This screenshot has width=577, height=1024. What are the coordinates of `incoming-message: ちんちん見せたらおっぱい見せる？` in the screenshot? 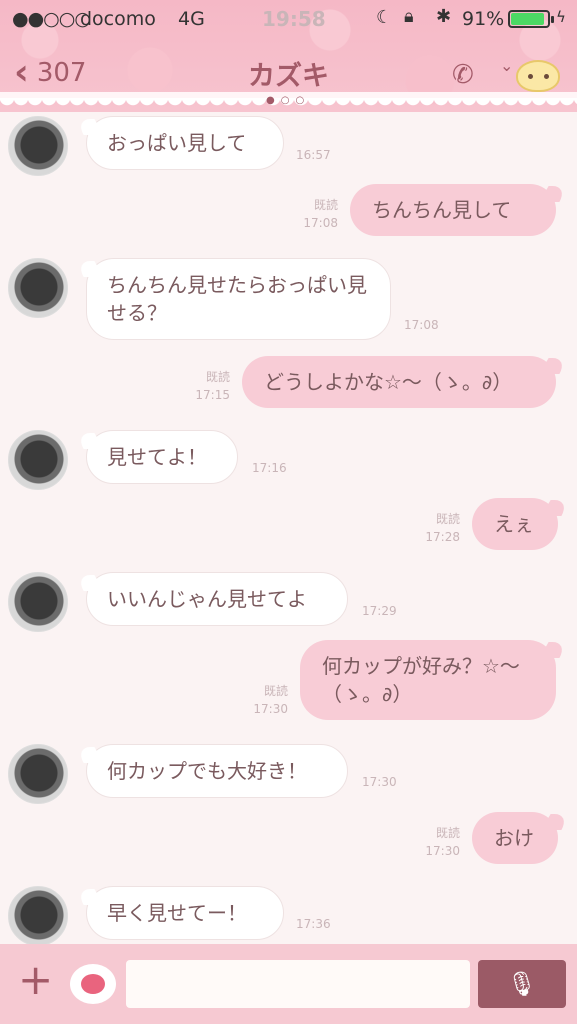 It's located at (238, 299).